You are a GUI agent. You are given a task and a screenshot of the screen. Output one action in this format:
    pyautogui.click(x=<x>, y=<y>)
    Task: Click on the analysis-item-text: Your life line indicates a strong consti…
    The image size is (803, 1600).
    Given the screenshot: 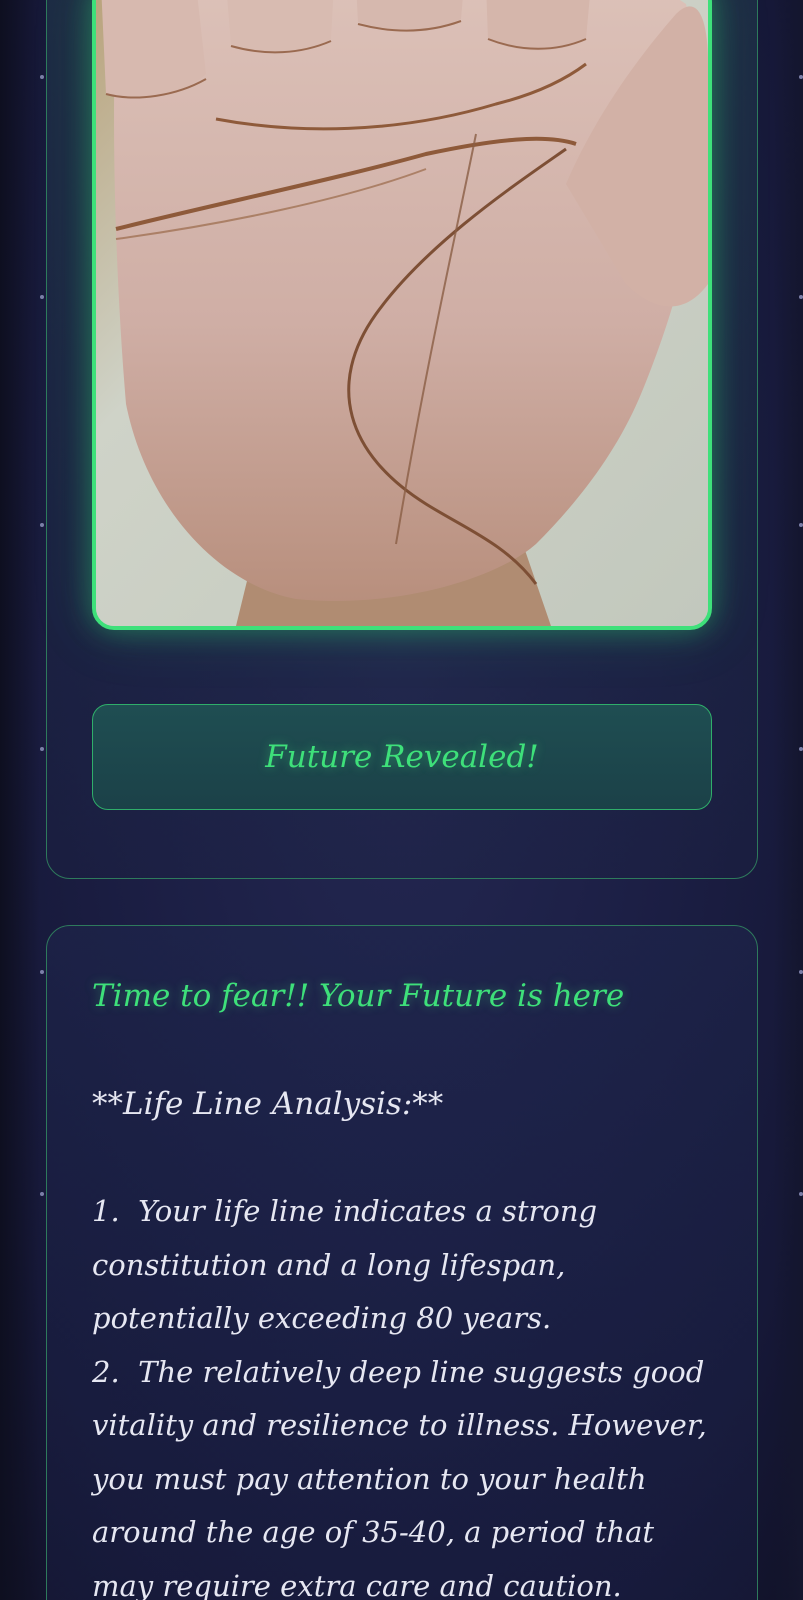 What is the action you would take?
    pyautogui.click(x=345, y=1264)
    